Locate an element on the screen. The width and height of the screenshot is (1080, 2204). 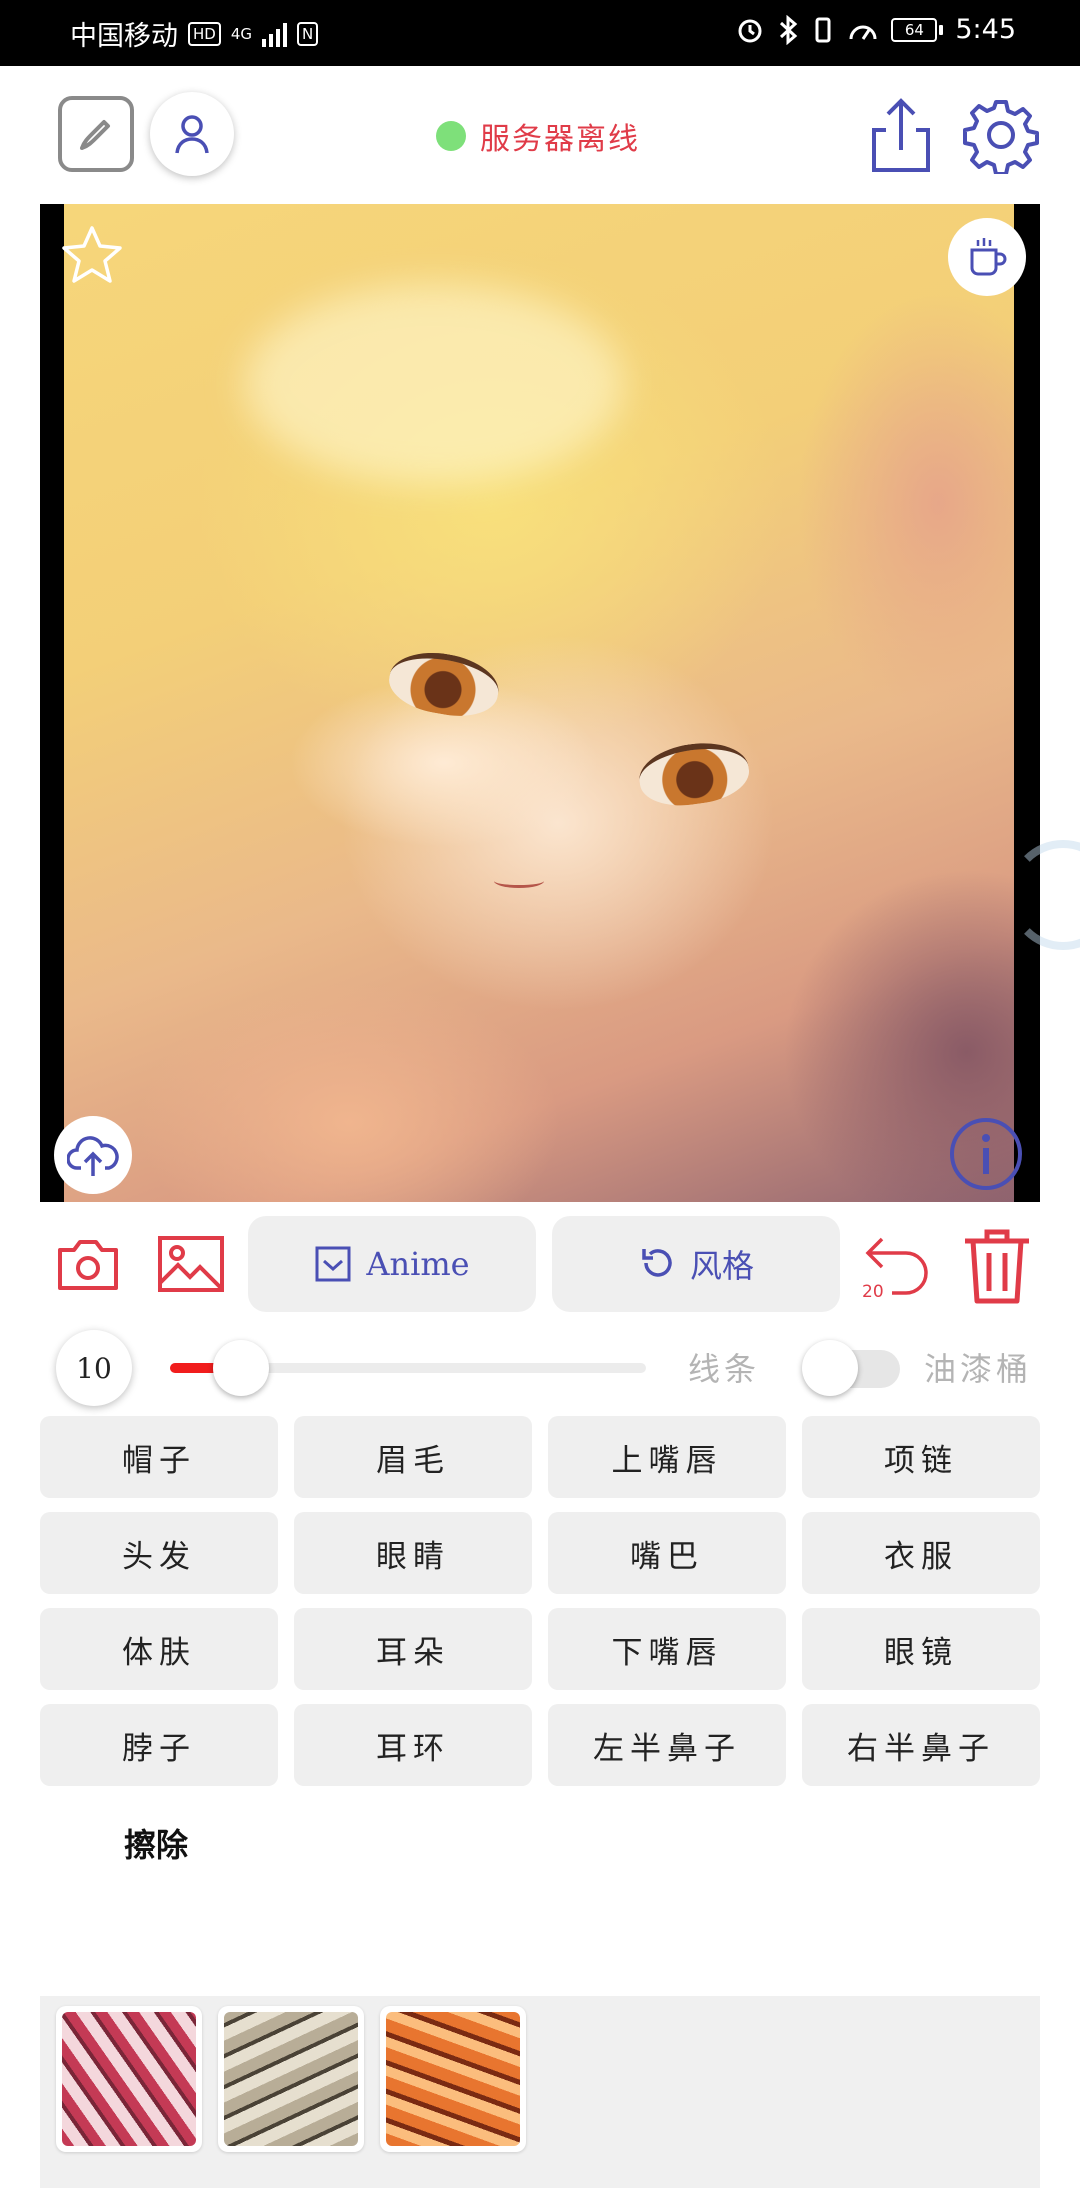
beige-texture-image is located at coordinates (291, 2079).